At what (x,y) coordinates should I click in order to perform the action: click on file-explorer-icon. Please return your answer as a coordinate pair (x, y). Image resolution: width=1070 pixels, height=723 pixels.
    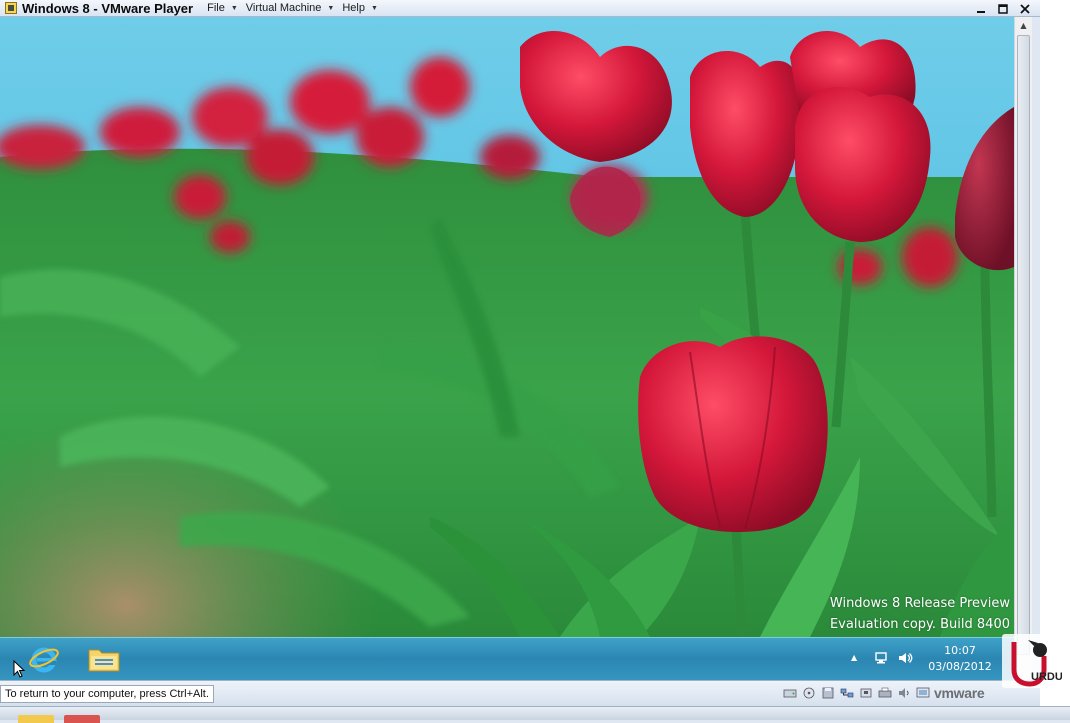
    Looking at the image, I should click on (104, 659).